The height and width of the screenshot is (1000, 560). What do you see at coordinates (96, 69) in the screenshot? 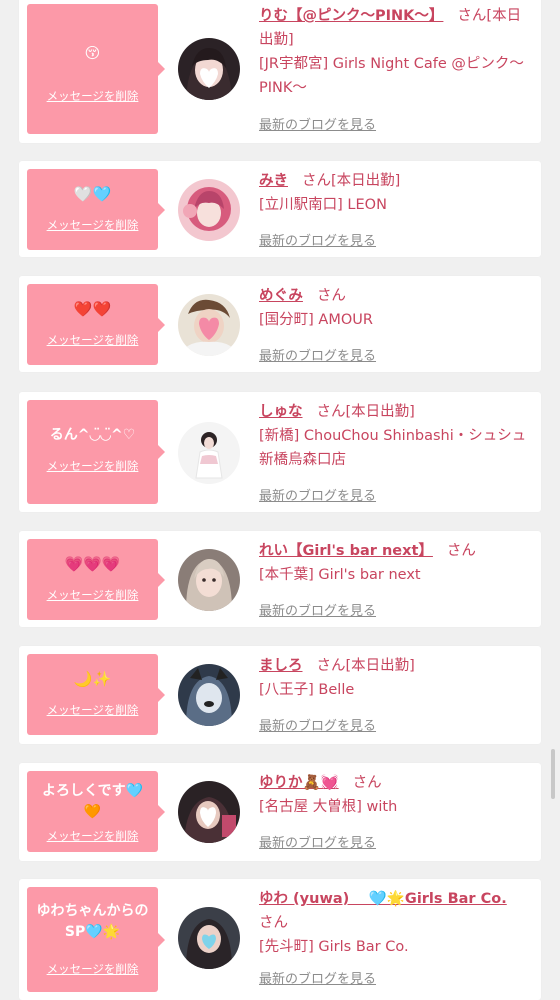
I see `message-bubble: 😚 メッセージを削除` at bounding box center [96, 69].